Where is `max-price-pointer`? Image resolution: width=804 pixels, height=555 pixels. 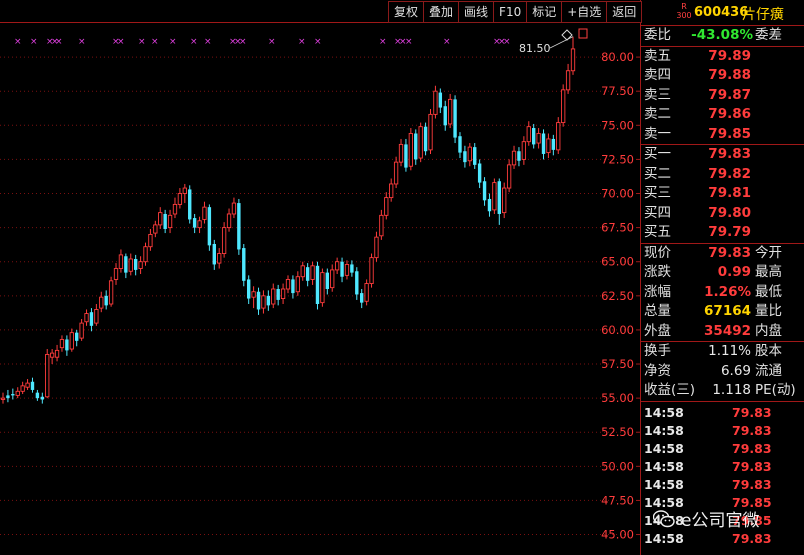 max-price-pointer is located at coordinates (561, 42).